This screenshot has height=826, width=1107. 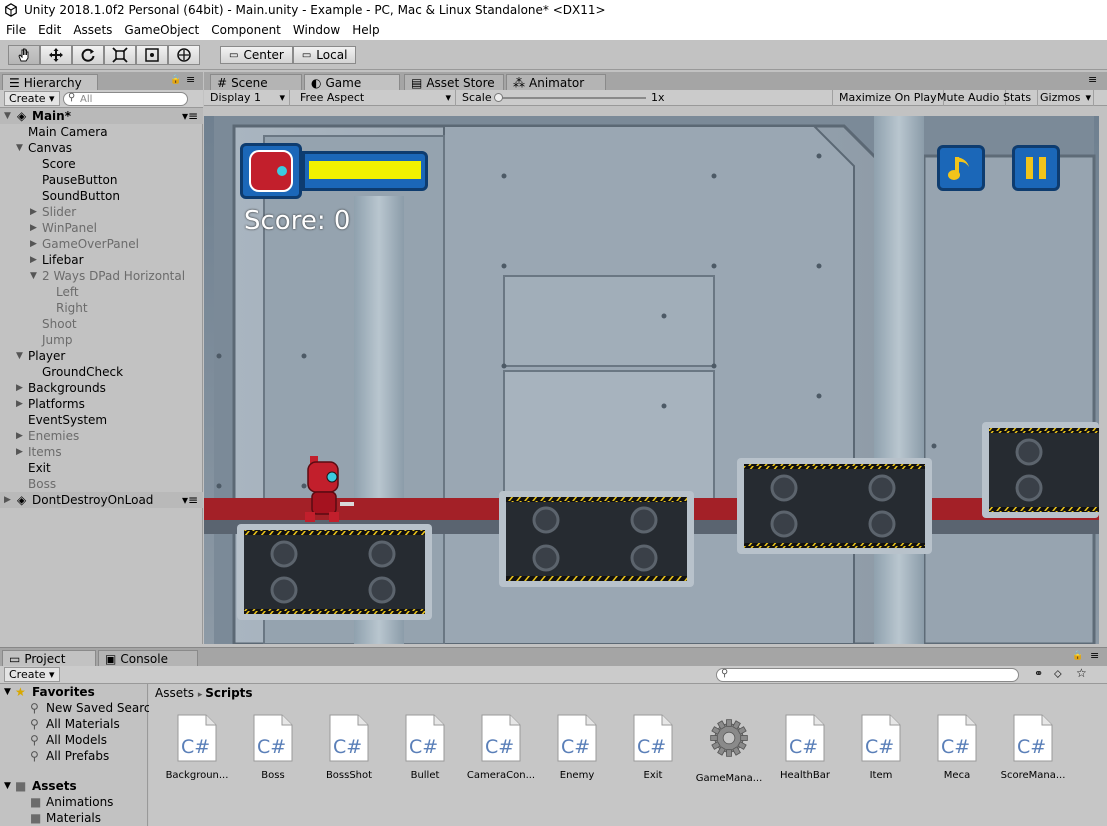 I want to click on pause-icon, so click(x=1036, y=168).